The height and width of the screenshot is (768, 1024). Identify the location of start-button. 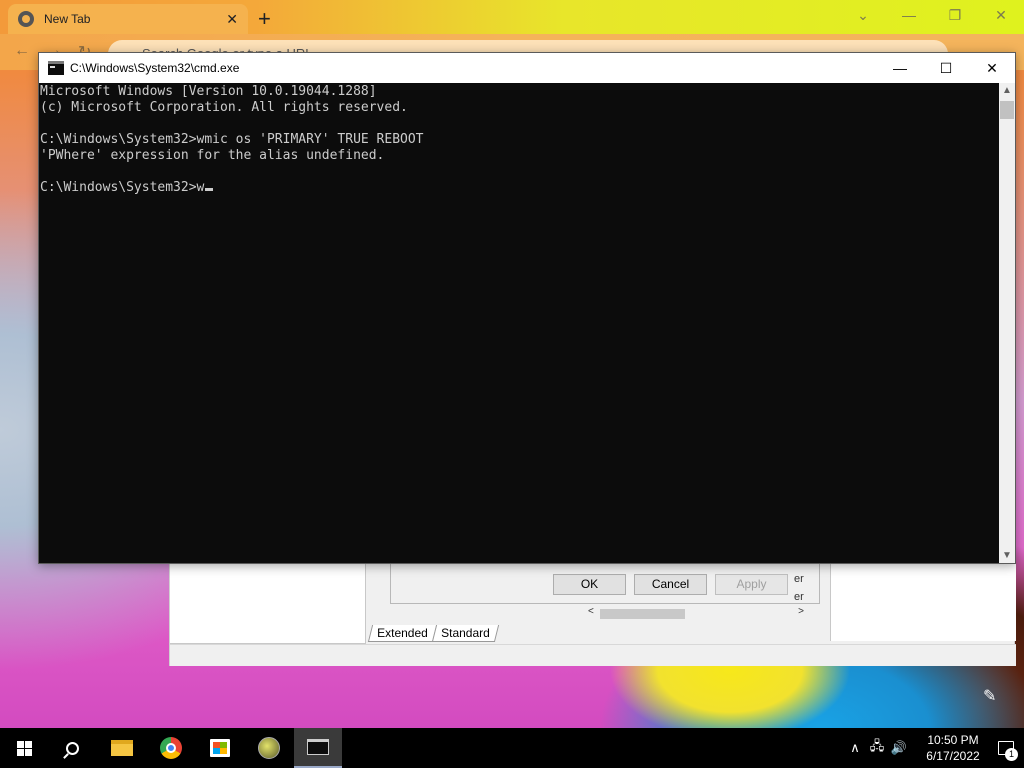
(24, 748).